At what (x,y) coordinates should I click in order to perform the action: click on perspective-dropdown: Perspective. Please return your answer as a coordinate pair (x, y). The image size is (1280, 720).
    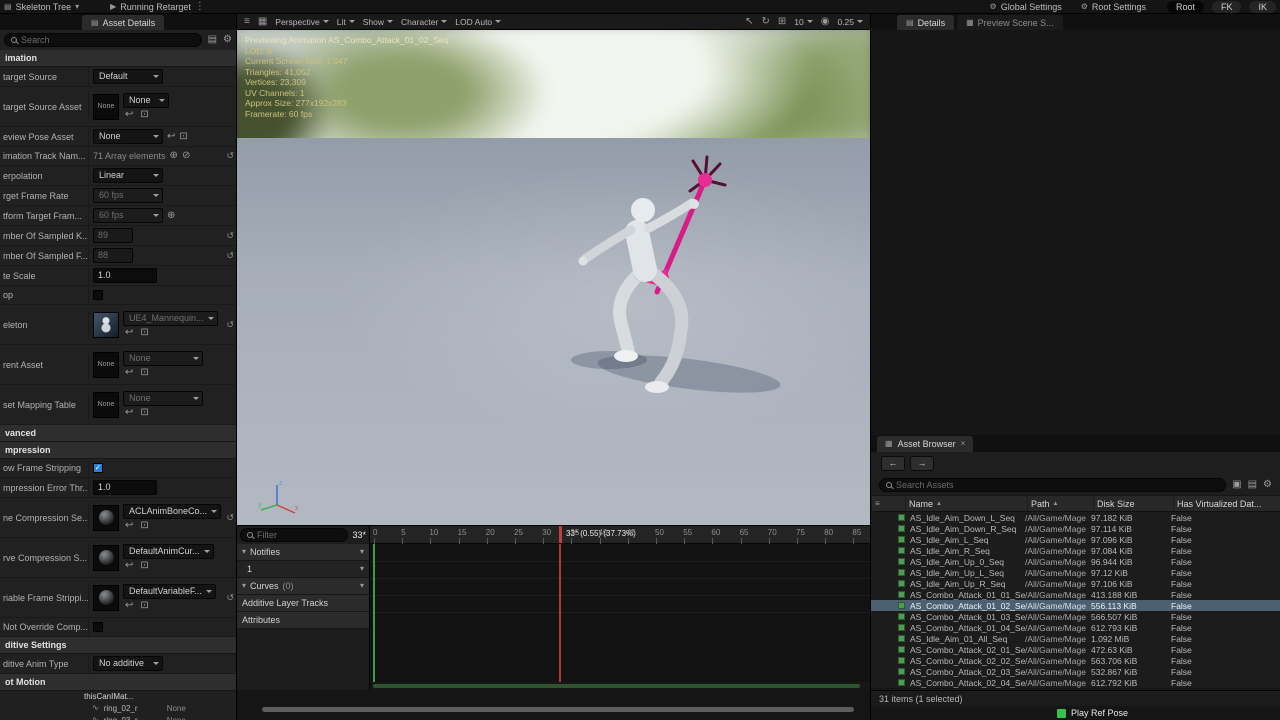
    Looking at the image, I should click on (302, 22).